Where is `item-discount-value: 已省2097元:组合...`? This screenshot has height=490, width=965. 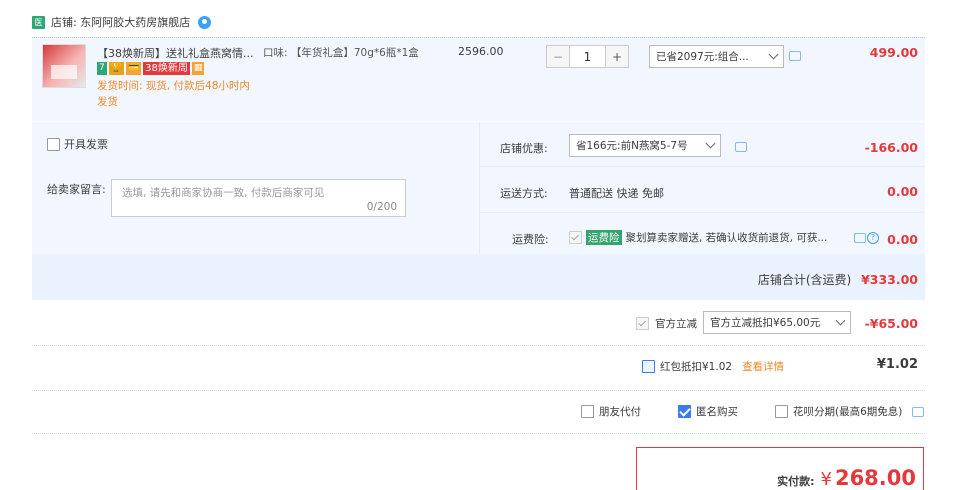
item-discount-value: 已省2097元:组合... is located at coordinates (702, 57).